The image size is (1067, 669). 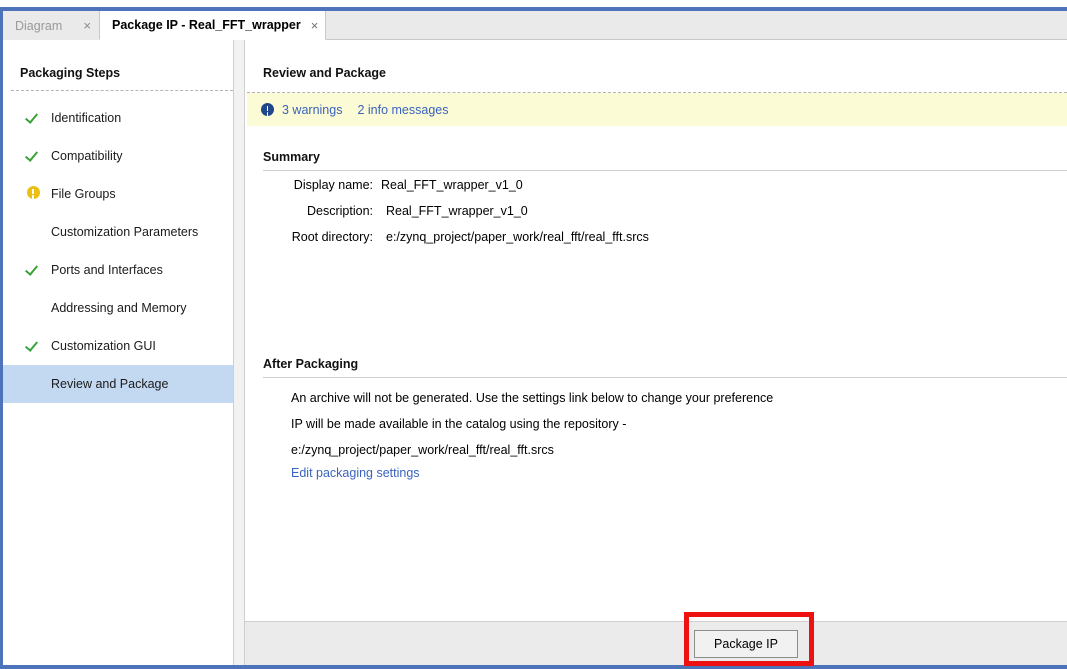 I want to click on sidebar-title: Packaging Steps, so click(x=70, y=73).